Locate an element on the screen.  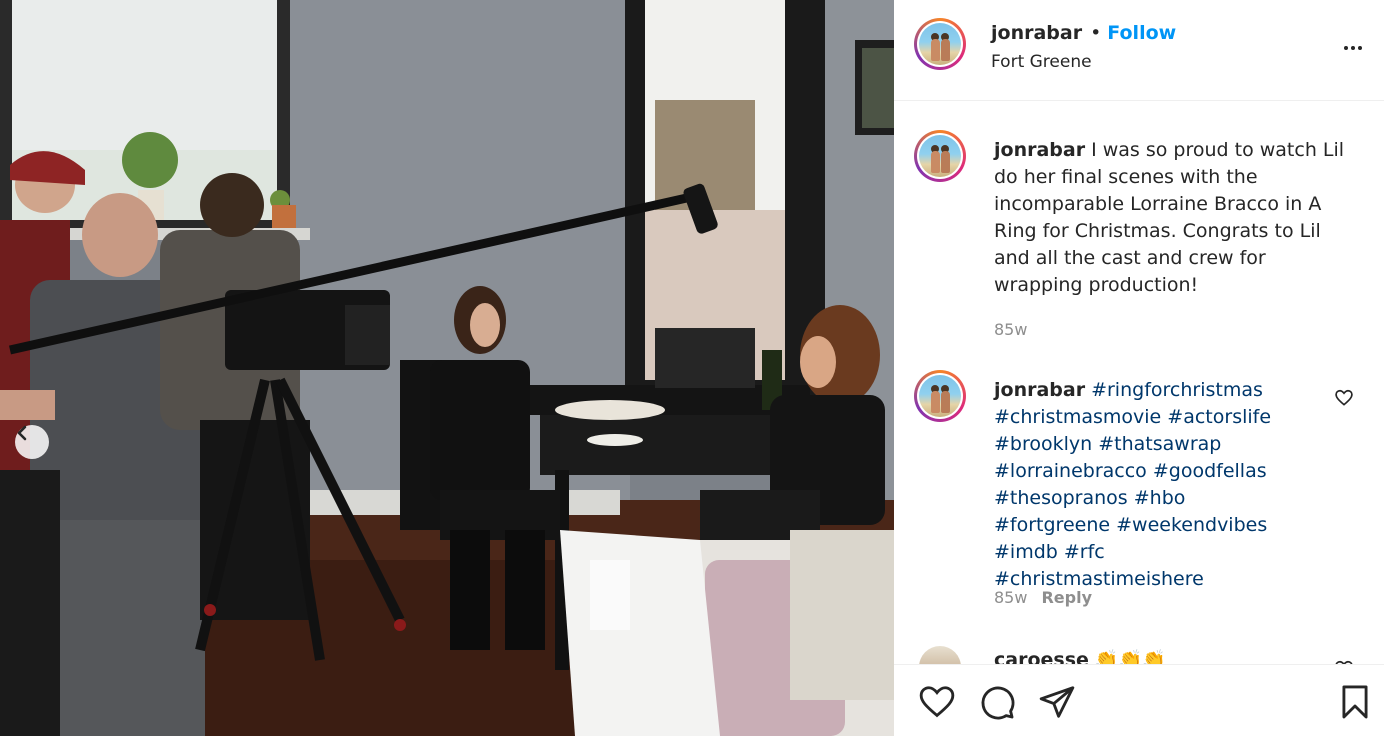
heart-icon is located at coordinates (937, 702).